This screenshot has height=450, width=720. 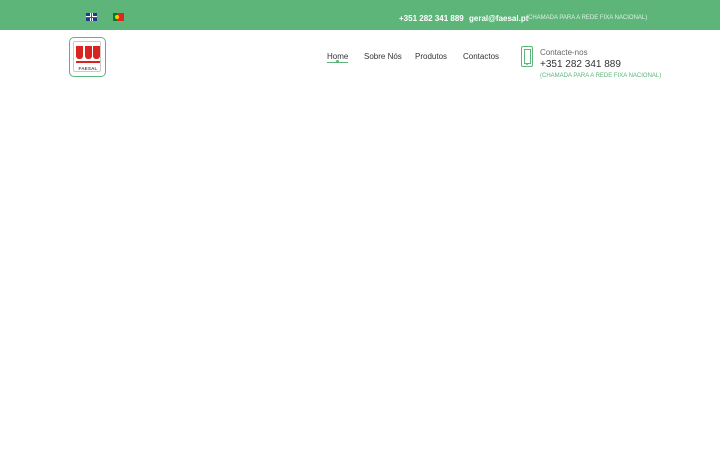 What do you see at coordinates (337, 61) in the screenshot?
I see `active-nav-dot` at bounding box center [337, 61].